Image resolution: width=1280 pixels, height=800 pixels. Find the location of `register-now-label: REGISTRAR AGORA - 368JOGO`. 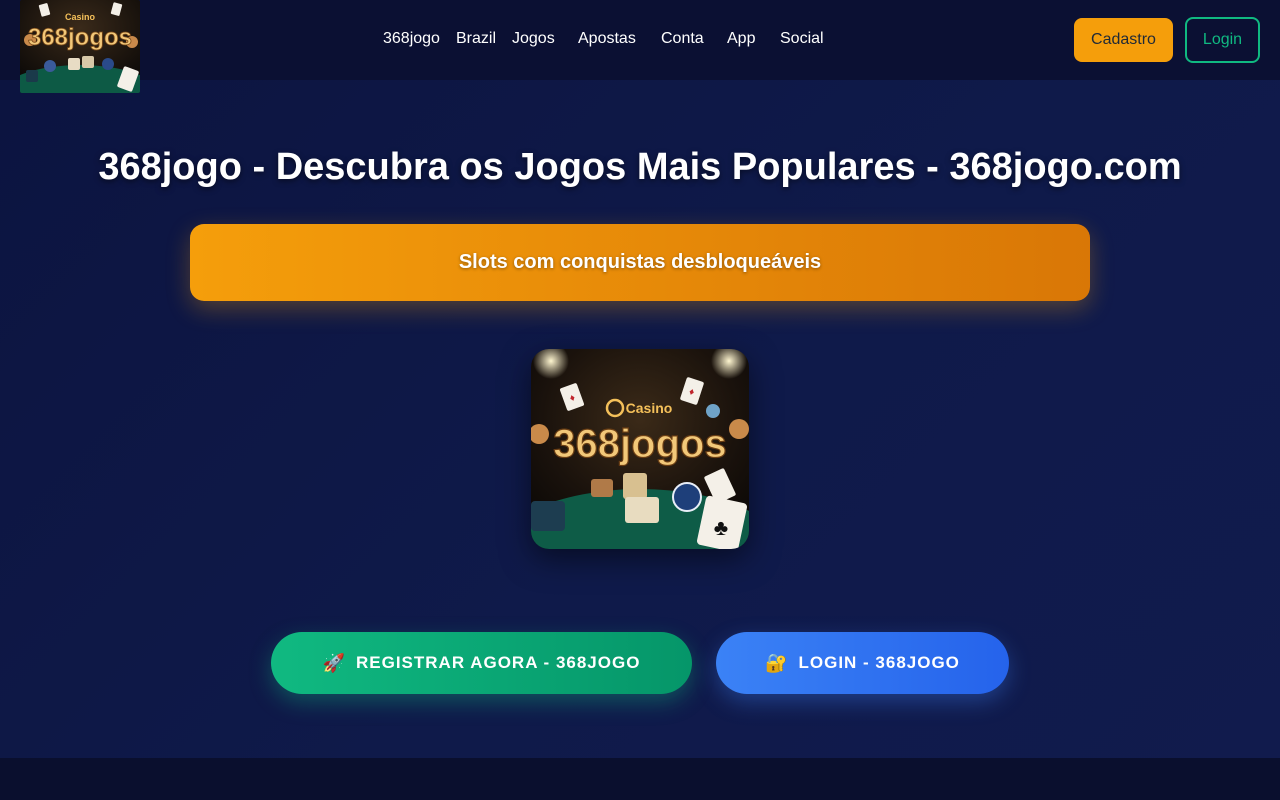

register-now-label: REGISTRAR AGORA - 368JOGO is located at coordinates (498, 662).